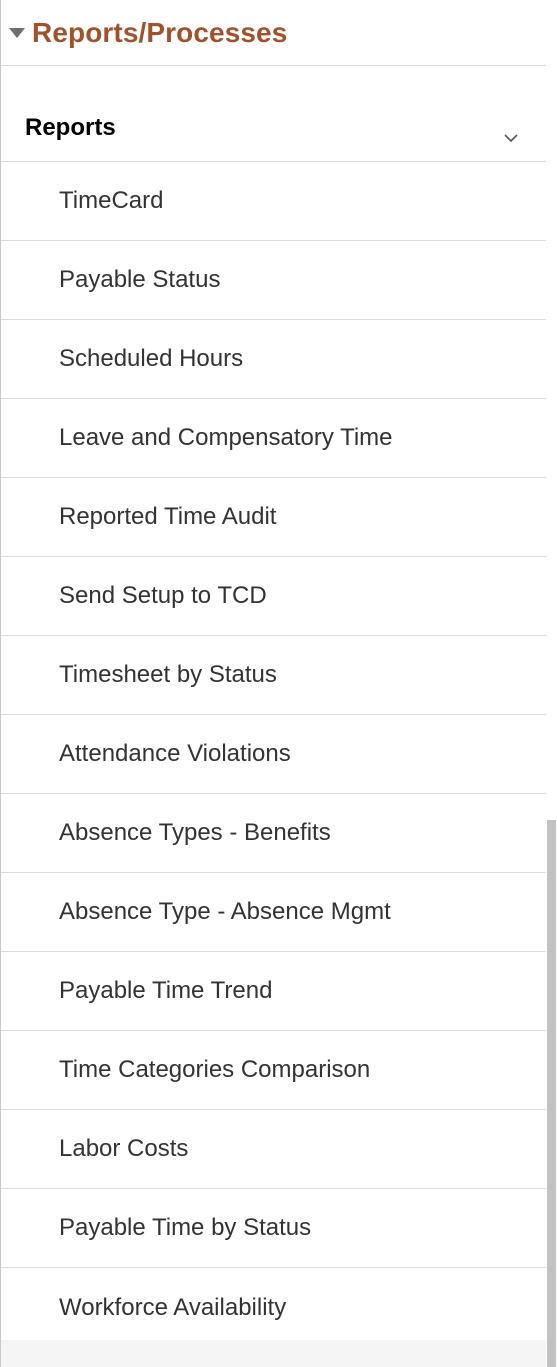  Describe the element at coordinates (160, 32) in the screenshot. I see `section-title: Reports/Processes` at that location.